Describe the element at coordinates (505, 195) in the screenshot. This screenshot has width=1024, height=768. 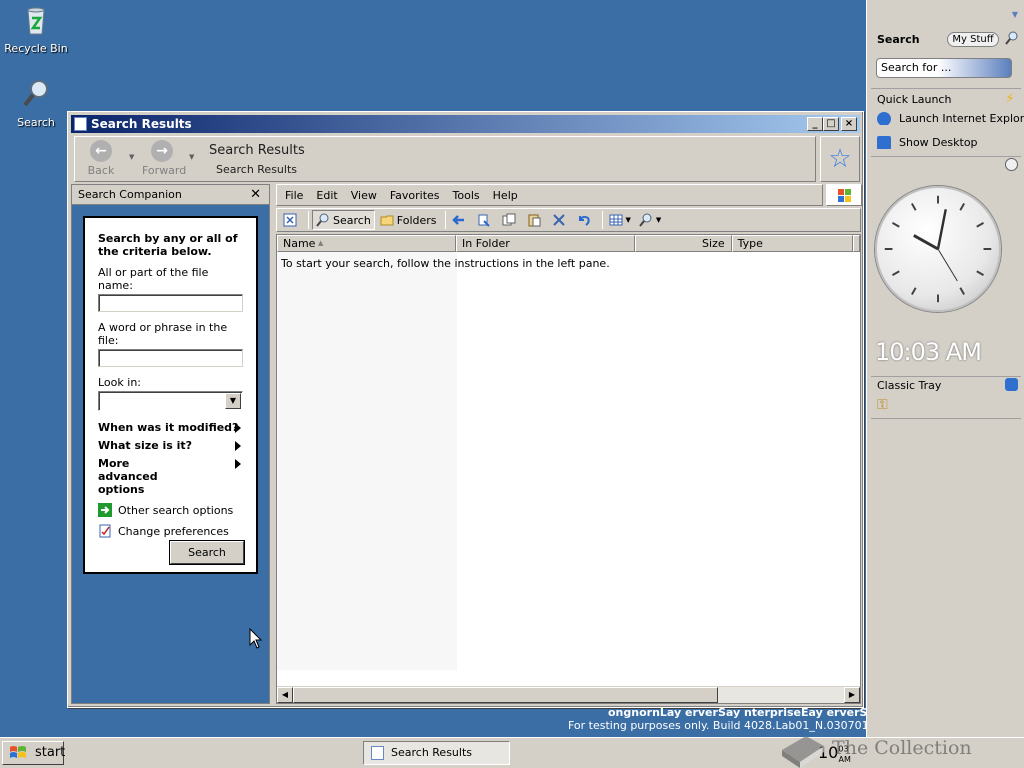
I see `menu-help: Help` at that location.